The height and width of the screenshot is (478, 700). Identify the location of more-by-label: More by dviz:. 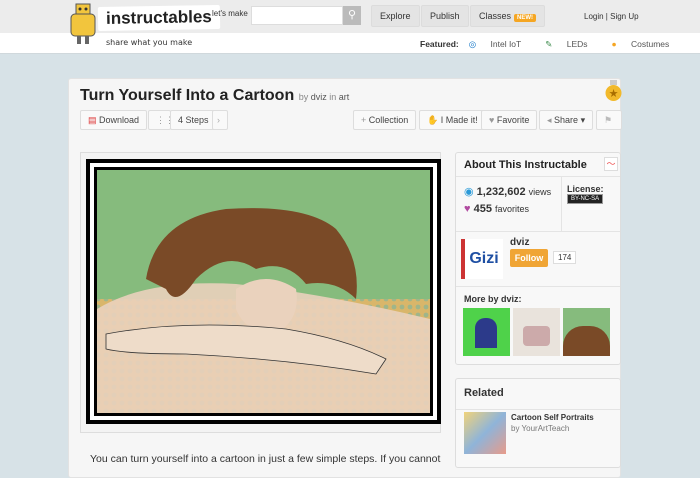
(493, 299).